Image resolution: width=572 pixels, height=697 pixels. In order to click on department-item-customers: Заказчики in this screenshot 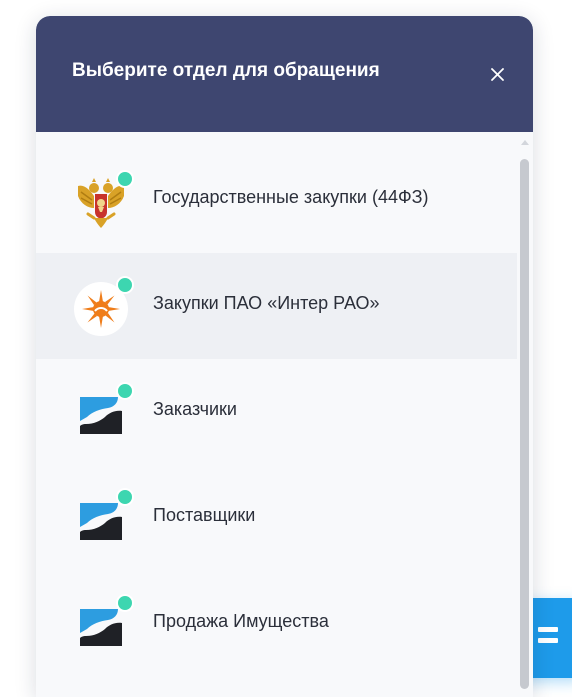, I will do `click(276, 412)`.